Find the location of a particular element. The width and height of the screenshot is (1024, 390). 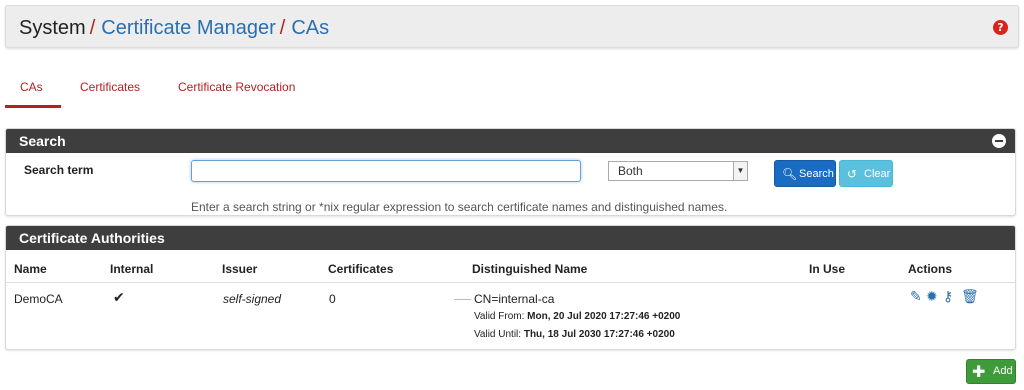

clear-button: ↺ Clear is located at coordinates (866, 173).